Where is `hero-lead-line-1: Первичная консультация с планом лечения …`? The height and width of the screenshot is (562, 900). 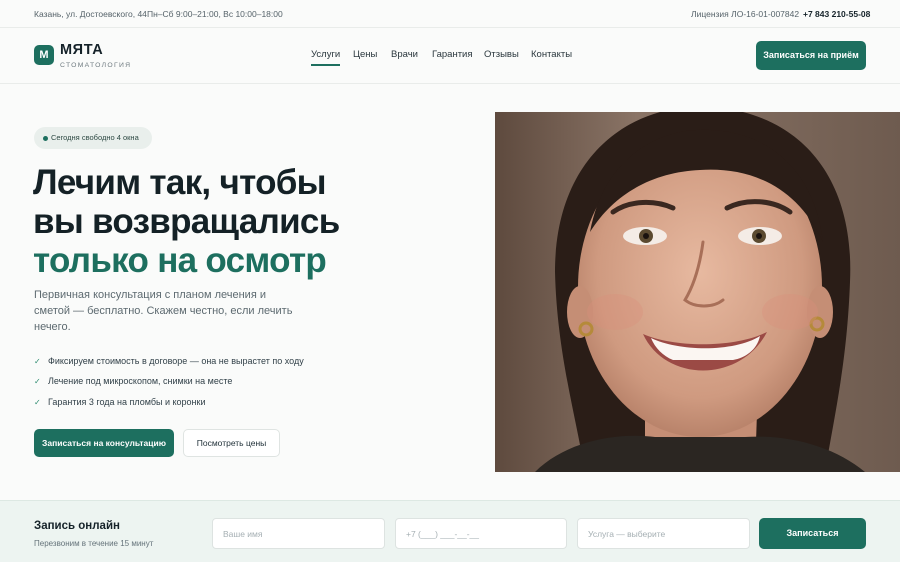
hero-lead-line-1: Первичная консультация с планом лечения … is located at coordinates (150, 295).